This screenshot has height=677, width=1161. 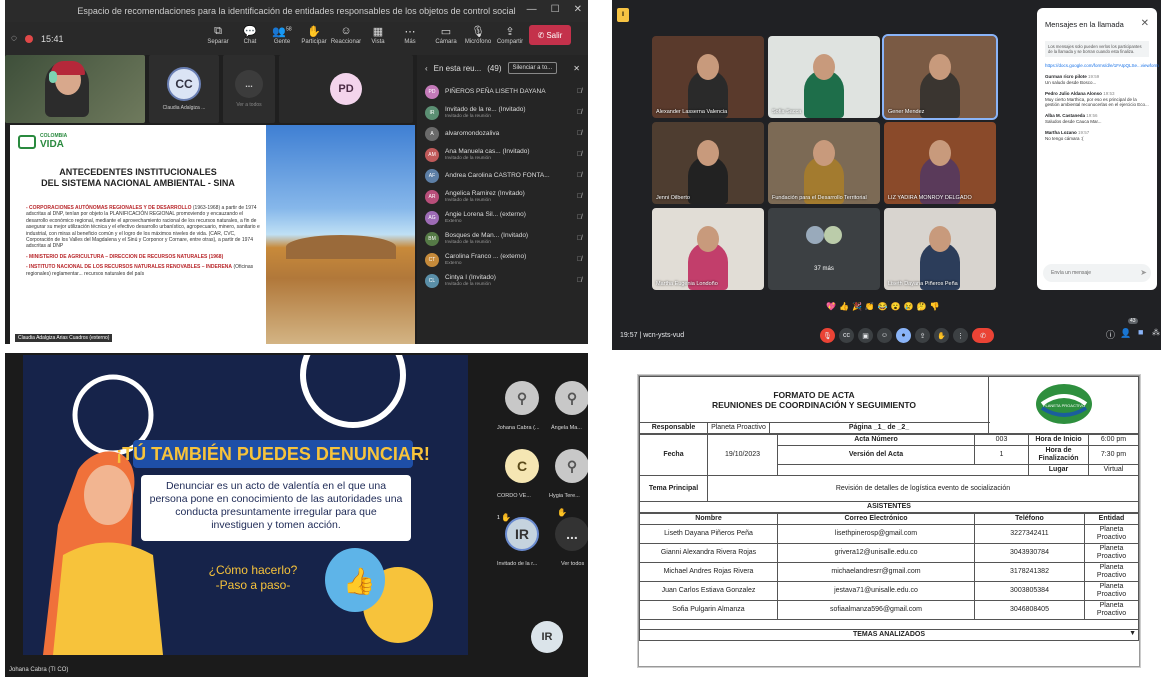 What do you see at coordinates (1063, 403) in the screenshot?
I see `planeta-proactivo-logo: PLANETA PROACTIVO` at bounding box center [1063, 403].